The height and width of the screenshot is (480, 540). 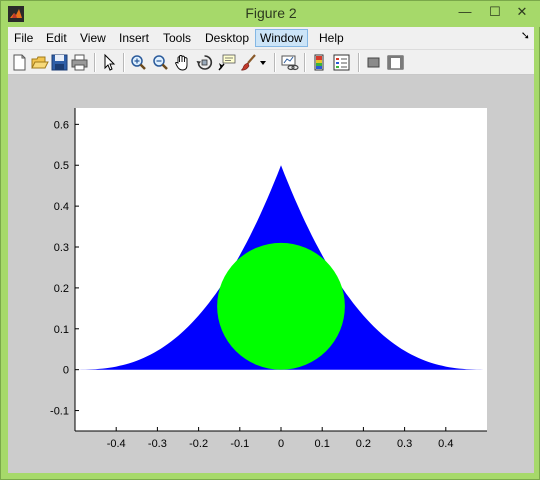 What do you see at coordinates (39, 62) in the screenshot?
I see `open-file-icon` at bounding box center [39, 62].